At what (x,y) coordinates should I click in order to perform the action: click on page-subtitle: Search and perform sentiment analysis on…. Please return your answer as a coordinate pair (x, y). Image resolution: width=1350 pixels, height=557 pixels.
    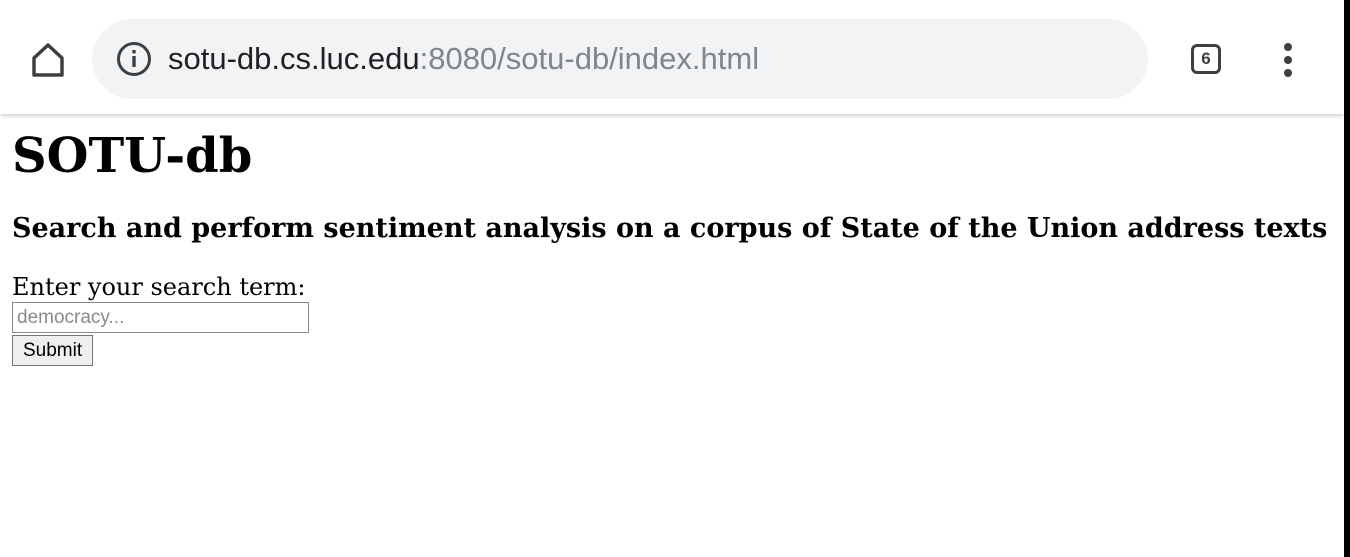
    Looking at the image, I should click on (670, 228).